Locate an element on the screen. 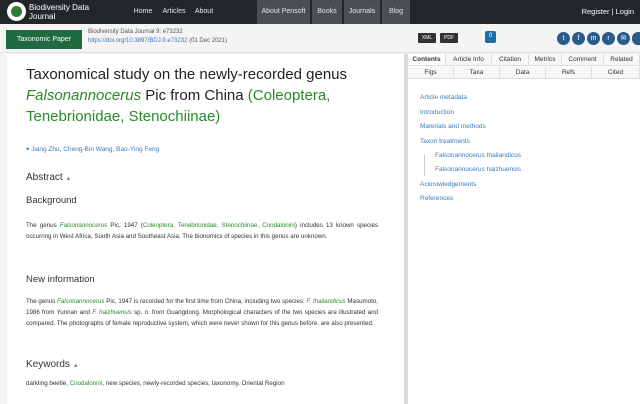 Image resolution: width=640 pixels, height=404 pixels. ni-species2-link: F. haizhuensis is located at coordinates (112, 312).